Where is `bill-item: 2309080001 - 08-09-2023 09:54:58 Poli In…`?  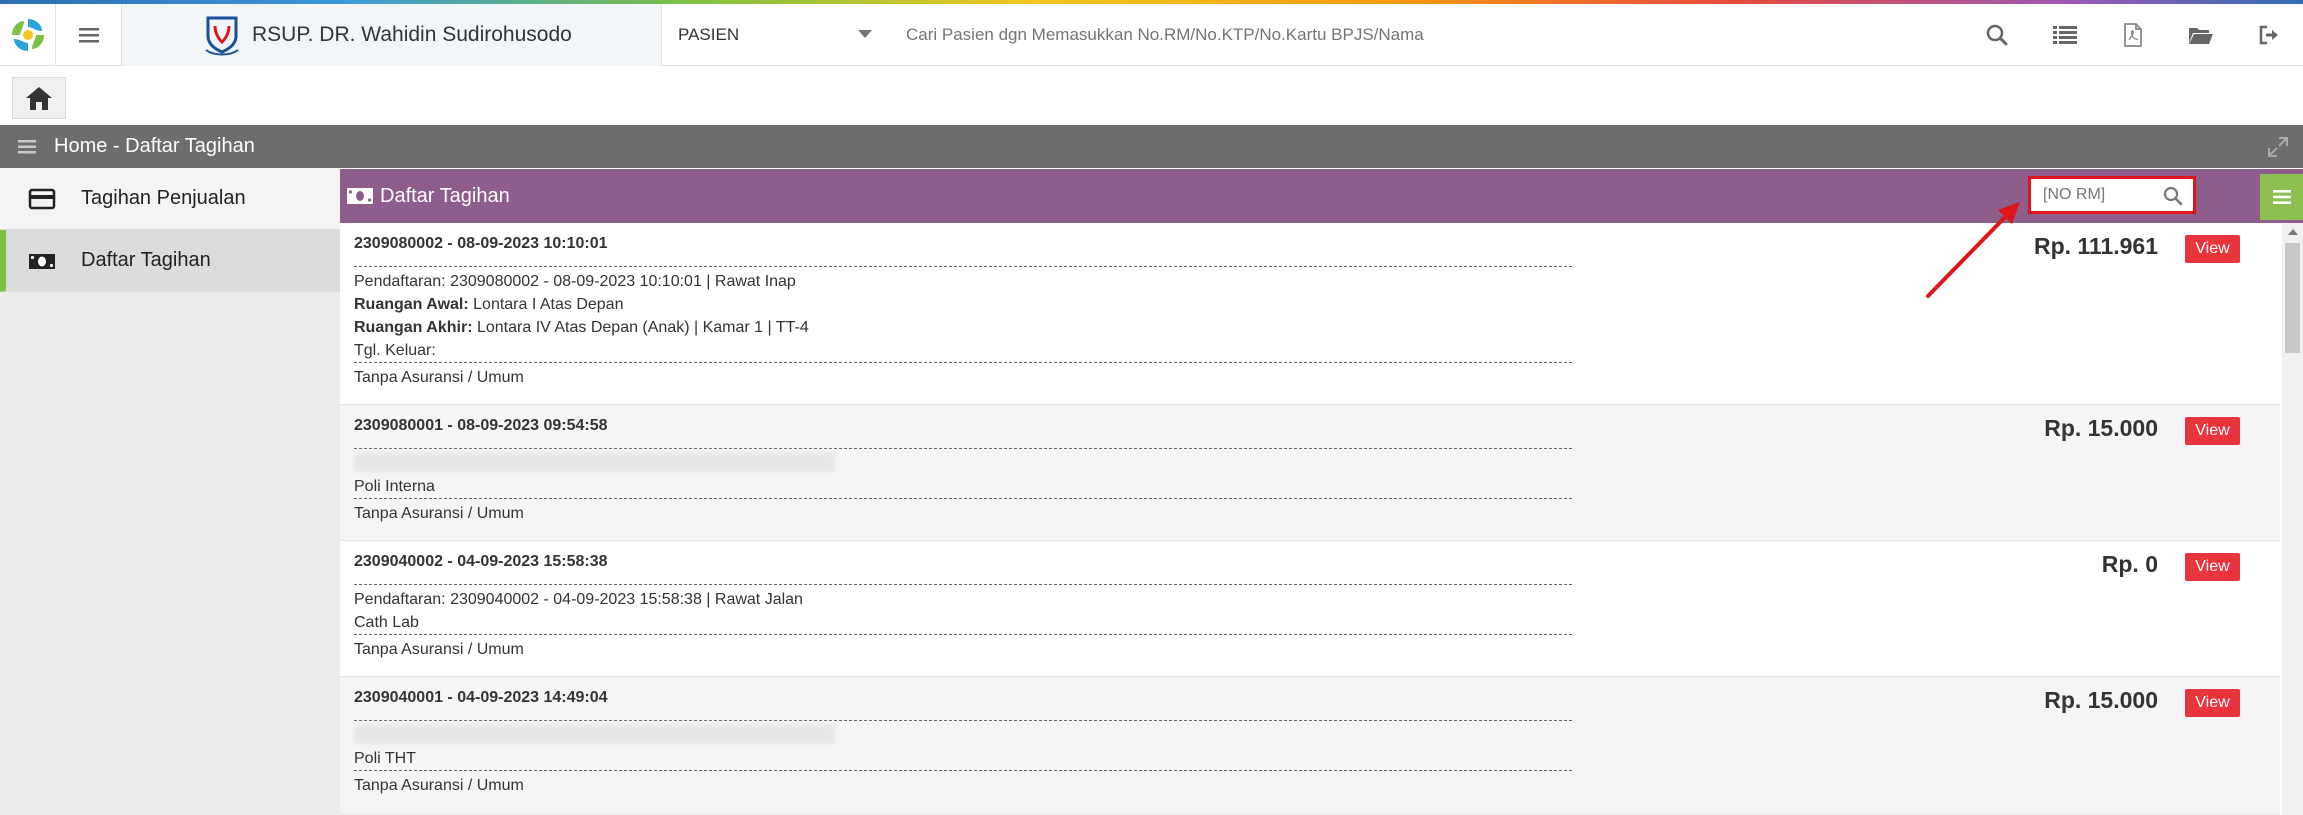 bill-item: 2309080001 - 08-09-2023 09:54:58 Poli In… is located at coordinates (1310, 473).